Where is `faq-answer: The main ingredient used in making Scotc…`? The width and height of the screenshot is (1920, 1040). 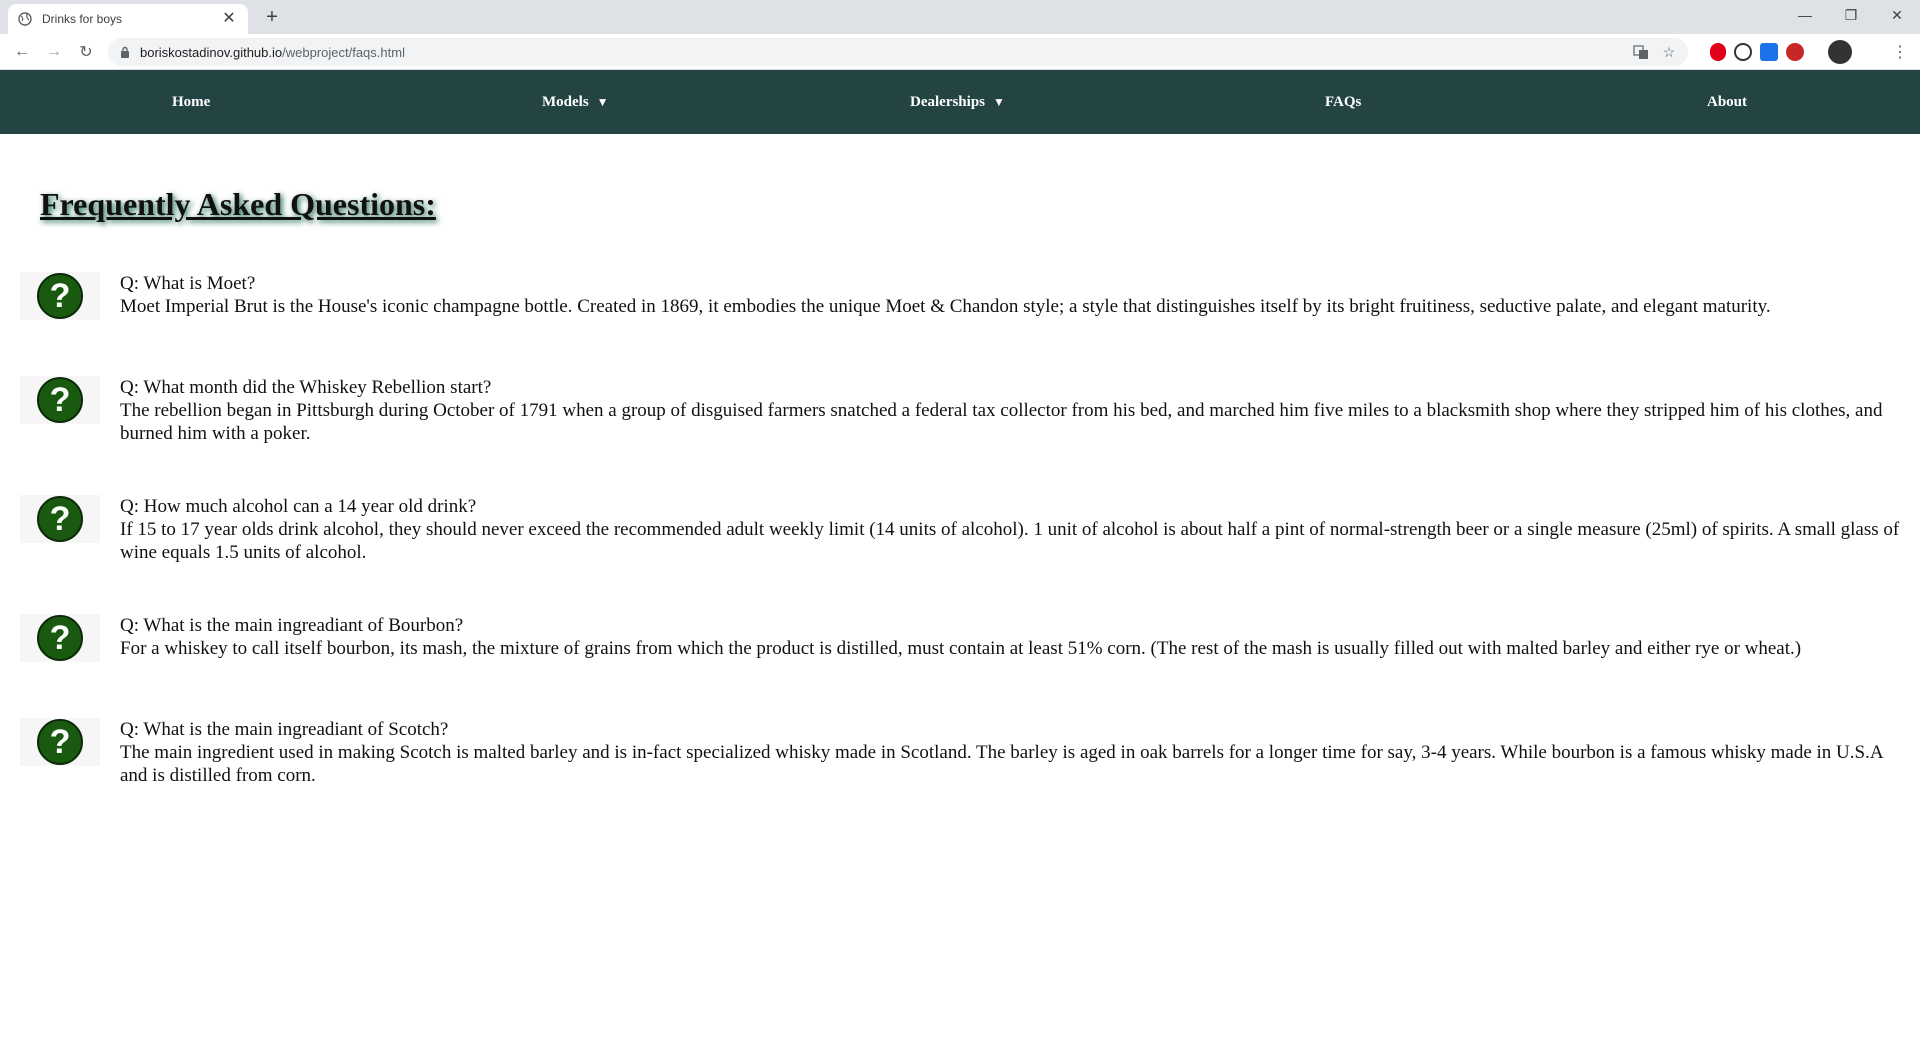
faq-answer: The main ingredient used in making Scotc… is located at coordinates (1001, 764).